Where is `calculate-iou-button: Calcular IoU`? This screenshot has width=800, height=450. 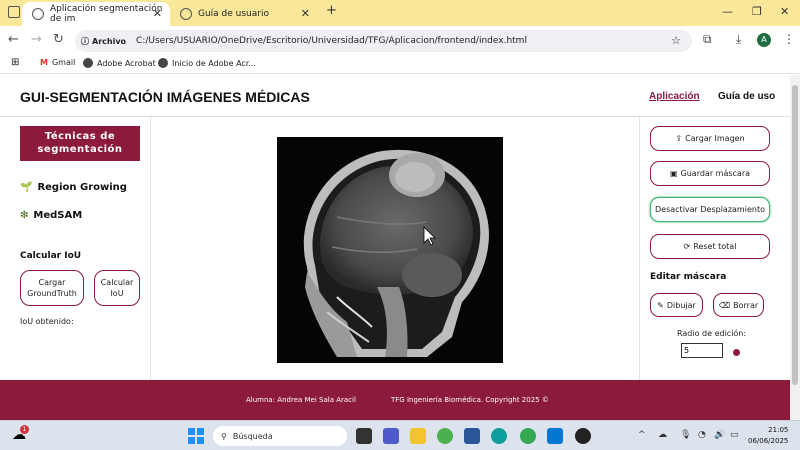 calculate-iou-button: Calcular IoU is located at coordinates (117, 288).